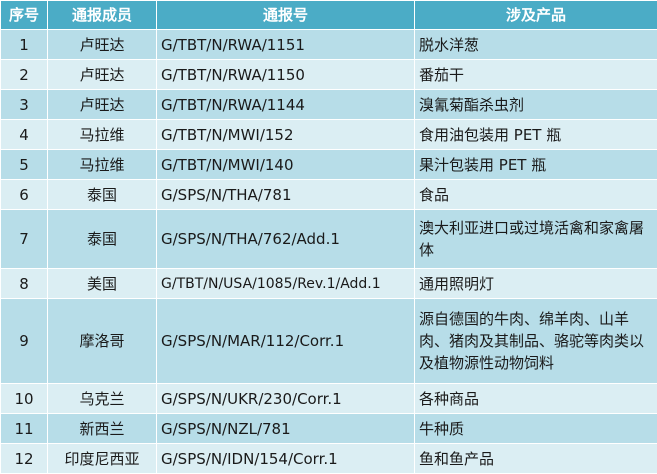  Describe the element at coordinates (536, 135) in the screenshot. I see `row-product: 食用油包装用 PET 瓶` at that location.